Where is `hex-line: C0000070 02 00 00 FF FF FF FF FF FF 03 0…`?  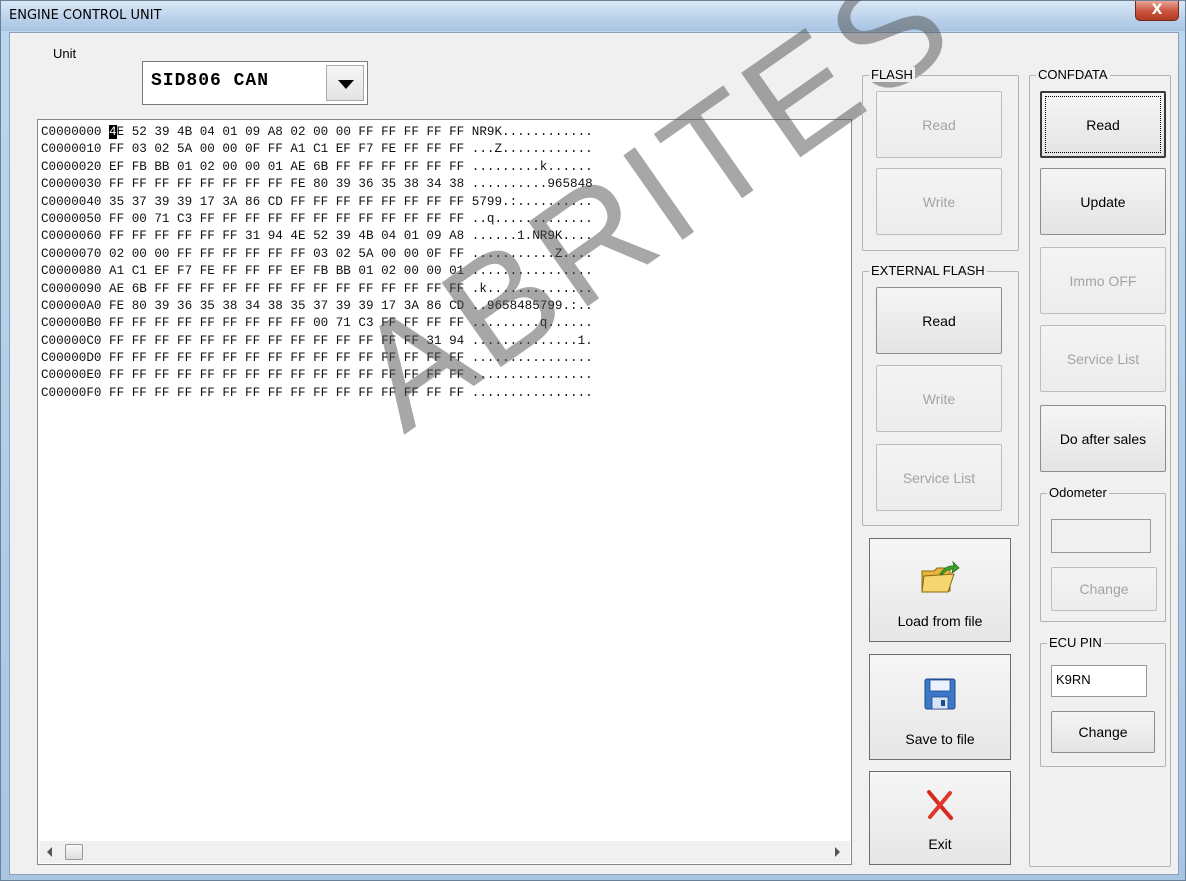 hex-line: C0000070 02 00 00 FF FF FF FF FF FF 03 0… is located at coordinates (317, 254).